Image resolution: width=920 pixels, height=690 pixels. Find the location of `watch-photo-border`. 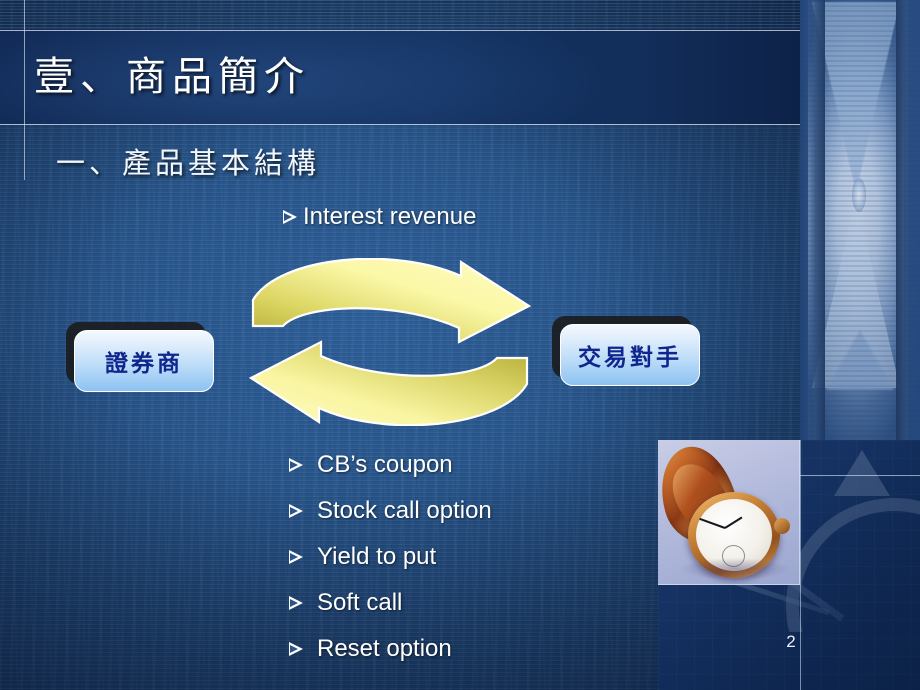

watch-photo-border is located at coordinates (729, 512).